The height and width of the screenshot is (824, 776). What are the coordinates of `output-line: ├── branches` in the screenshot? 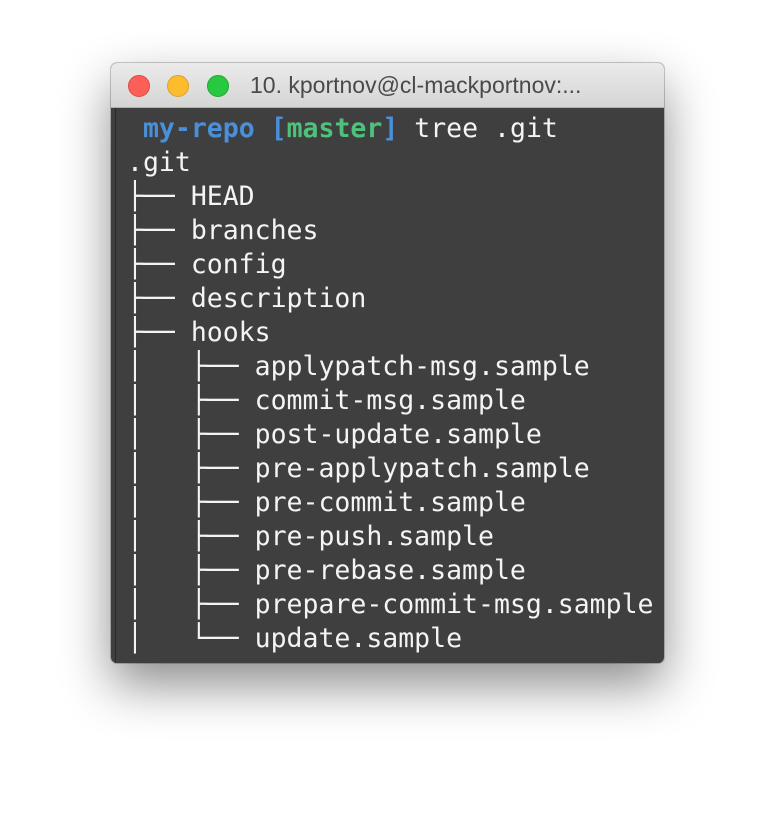 It's located at (223, 230).